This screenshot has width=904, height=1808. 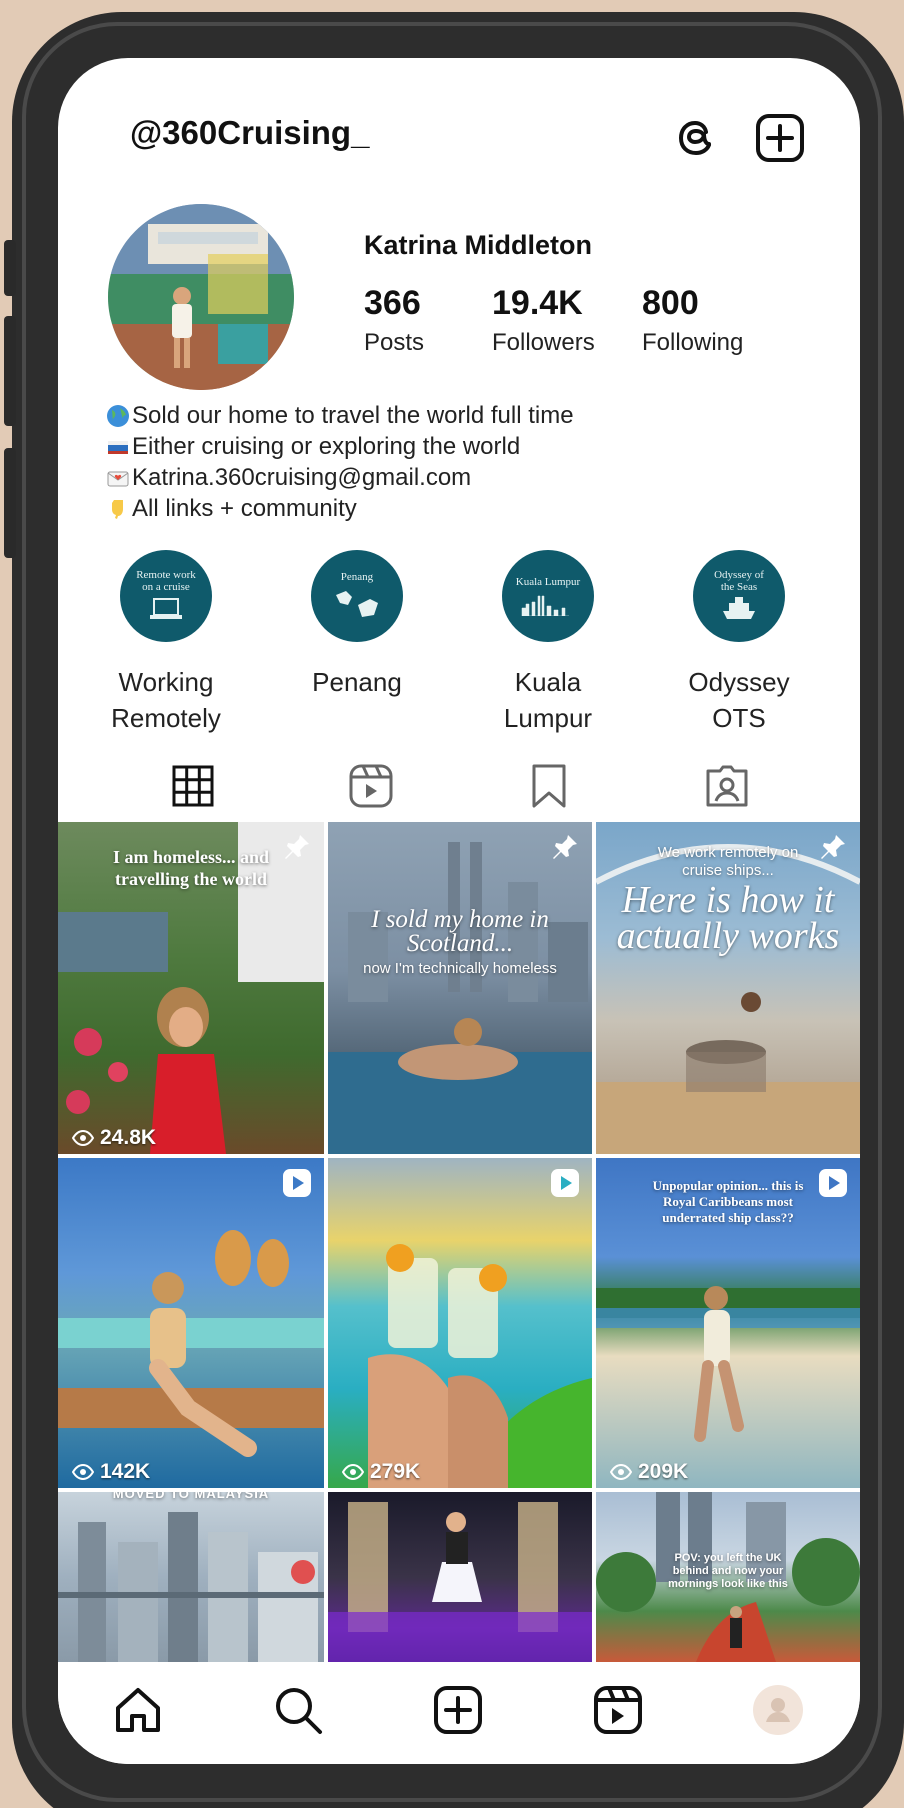 I want to click on post-caption: Here is how it actually works, so click(x=728, y=918).